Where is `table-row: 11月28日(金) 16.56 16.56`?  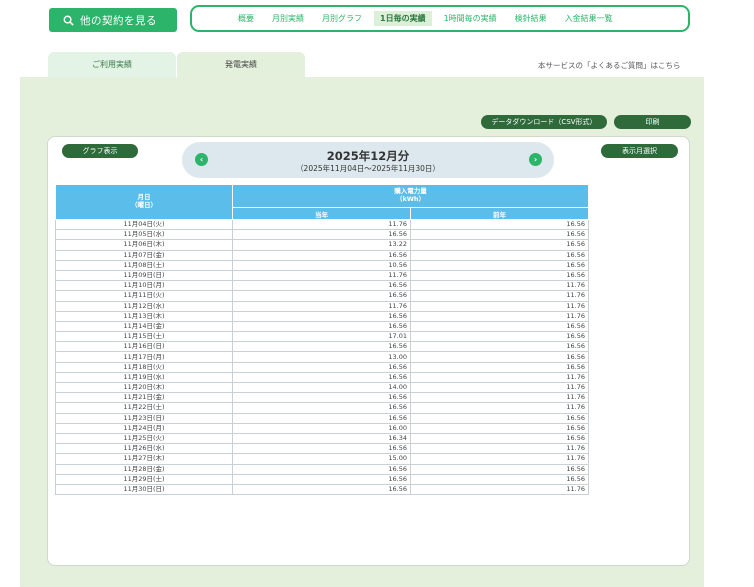 table-row: 11月28日(金) 16.56 16.56 is located at coordinates (322, 469).